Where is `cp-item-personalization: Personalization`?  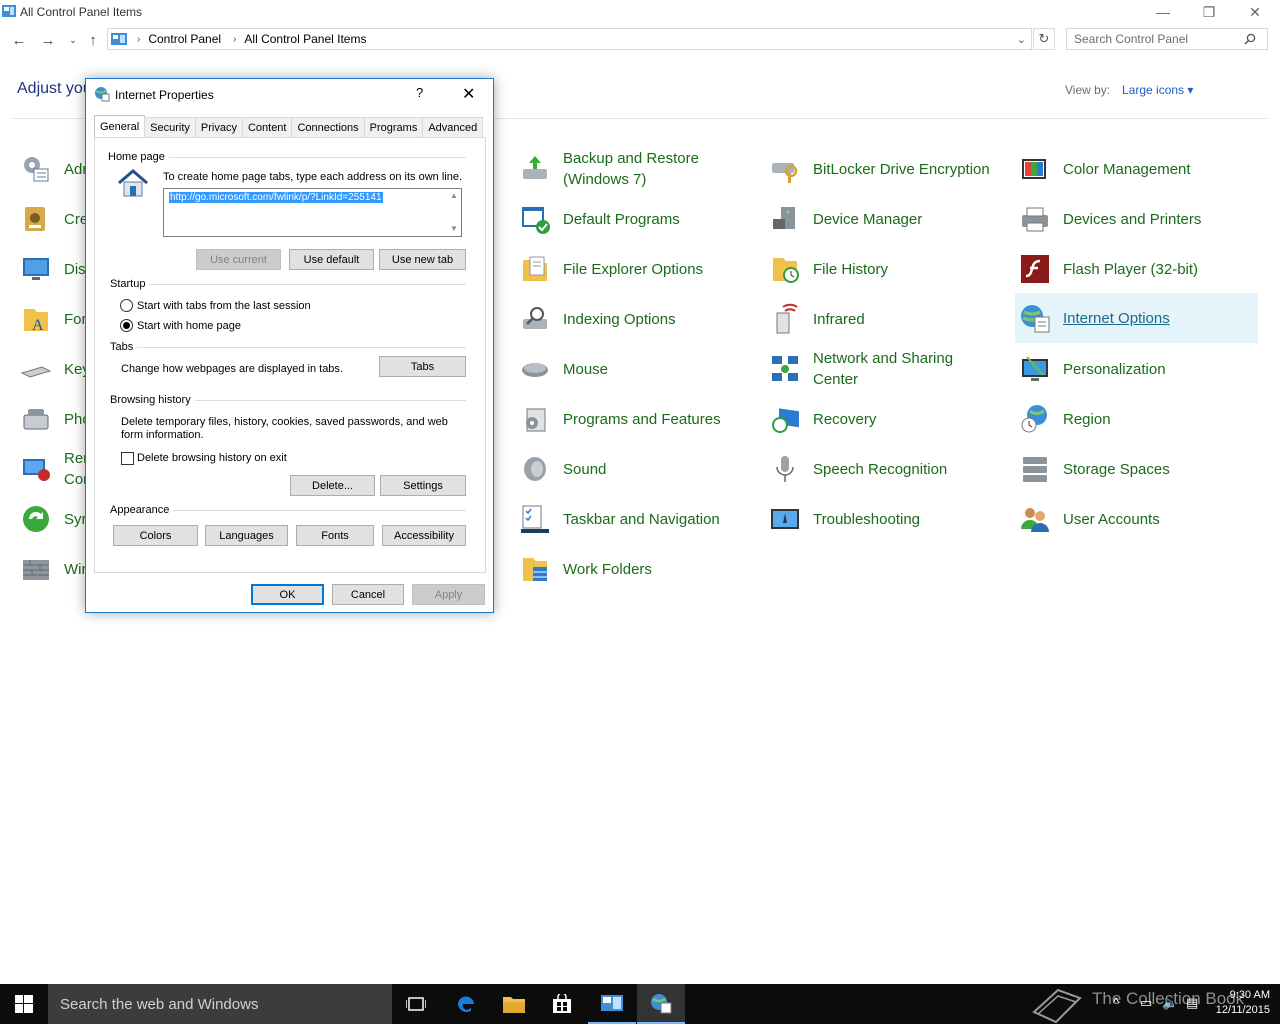
cp-item-personalization: Personalization is located at coordinates (1136, 369).